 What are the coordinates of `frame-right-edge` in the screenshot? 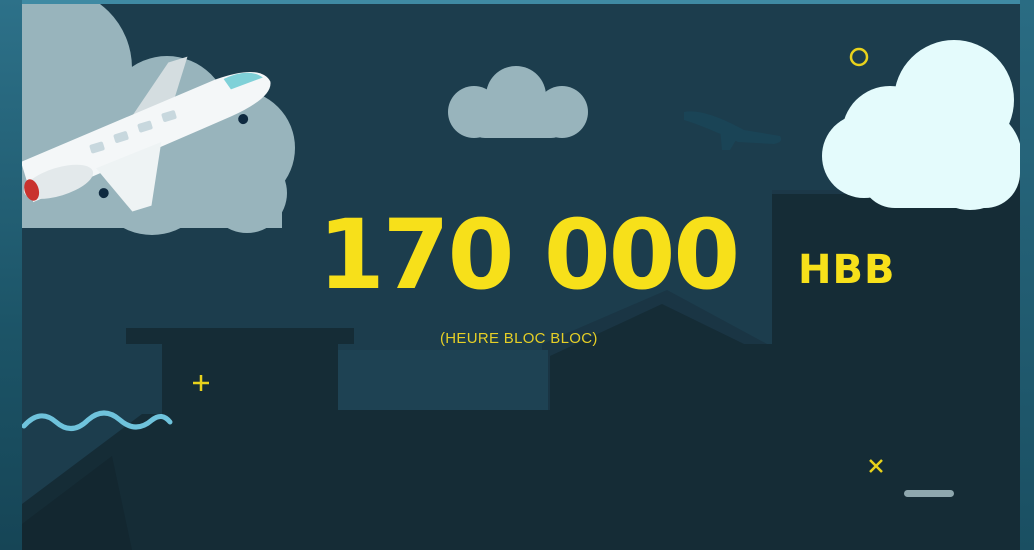 It's located at (1027, 275).